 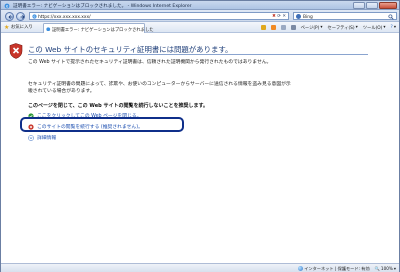 What do you see at coordinates (345, 16) in the screenshot?
I see `search-box: Bing` at bounding box center [345, 16].